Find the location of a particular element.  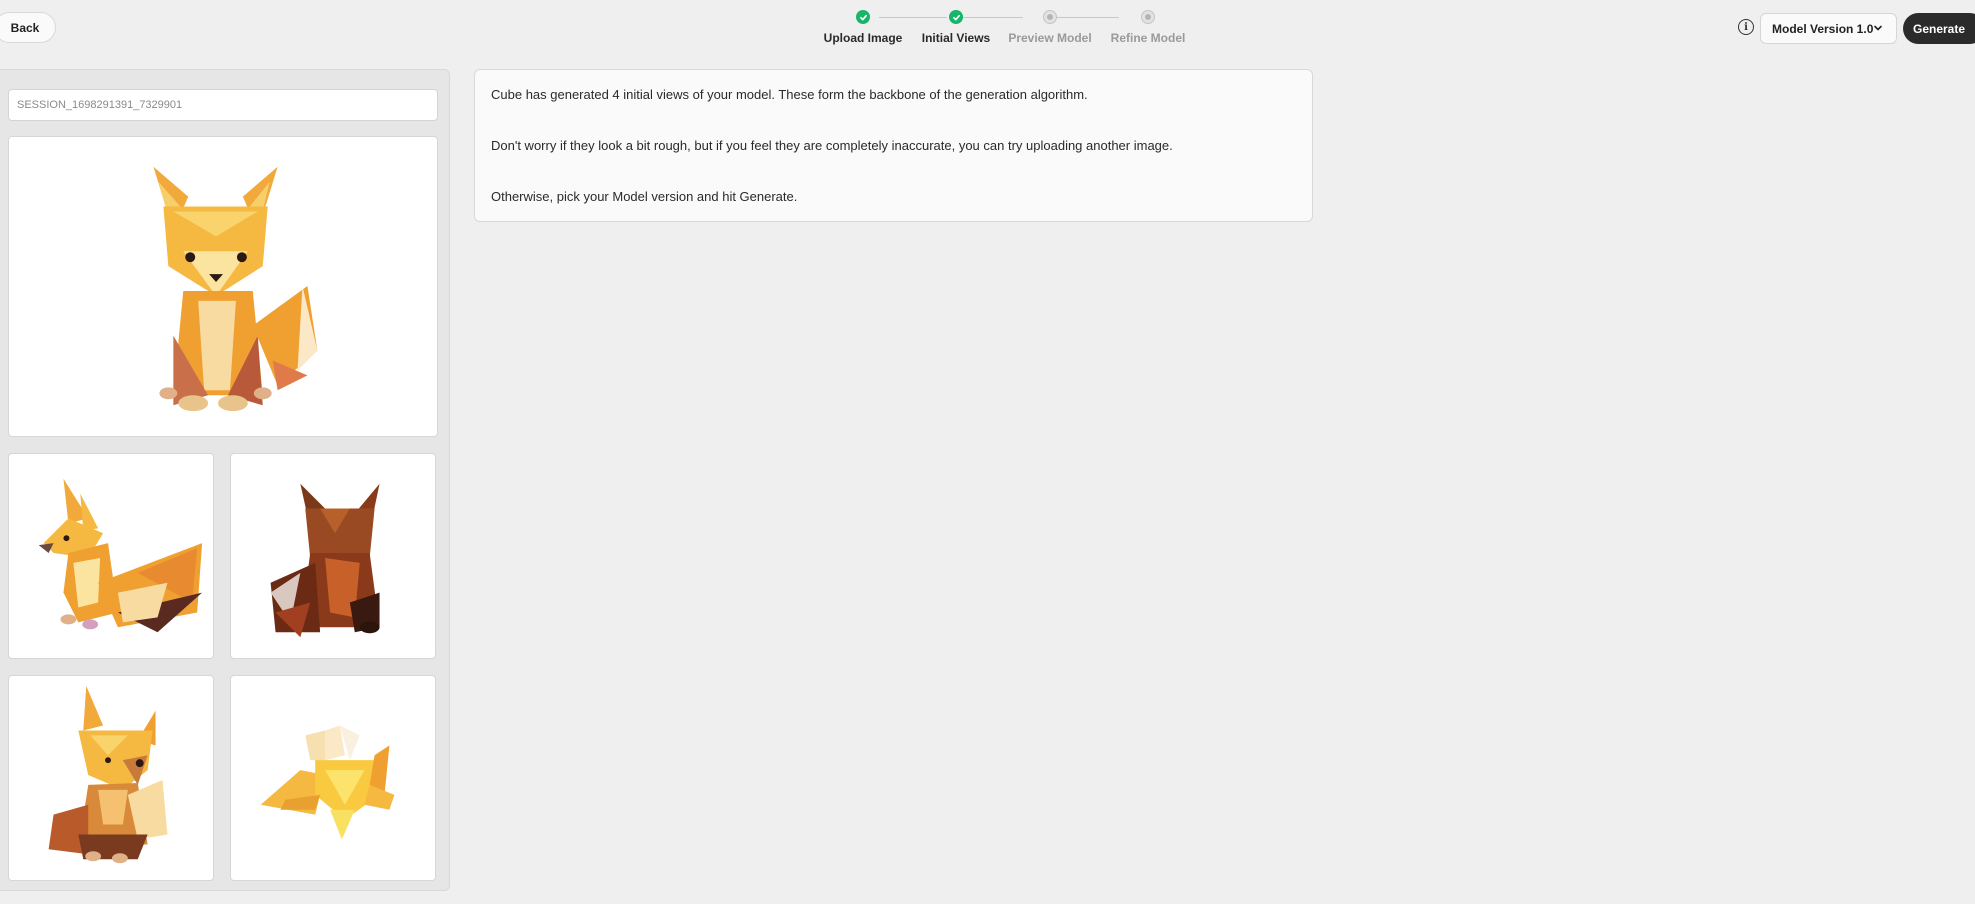

fox-three-quarter-view is located at coordinates (108, 774).